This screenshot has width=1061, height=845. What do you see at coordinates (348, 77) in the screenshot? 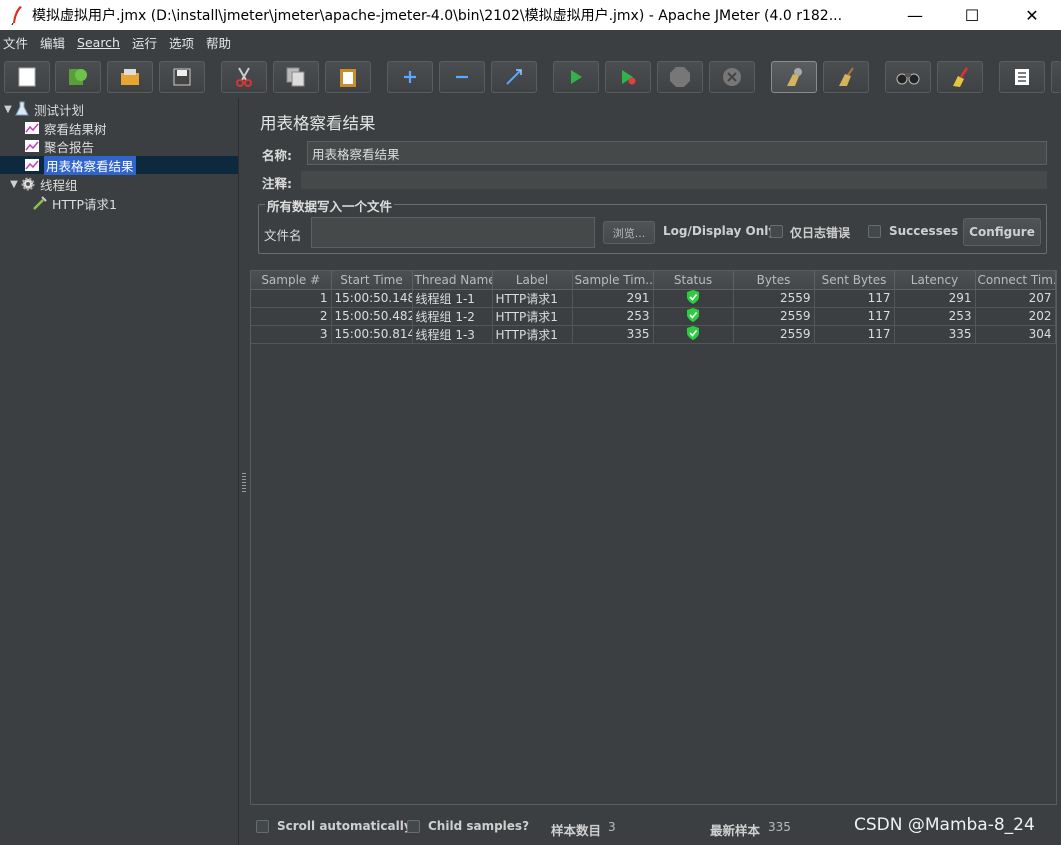
I see `paste-button` at bounding box center [348, 77].